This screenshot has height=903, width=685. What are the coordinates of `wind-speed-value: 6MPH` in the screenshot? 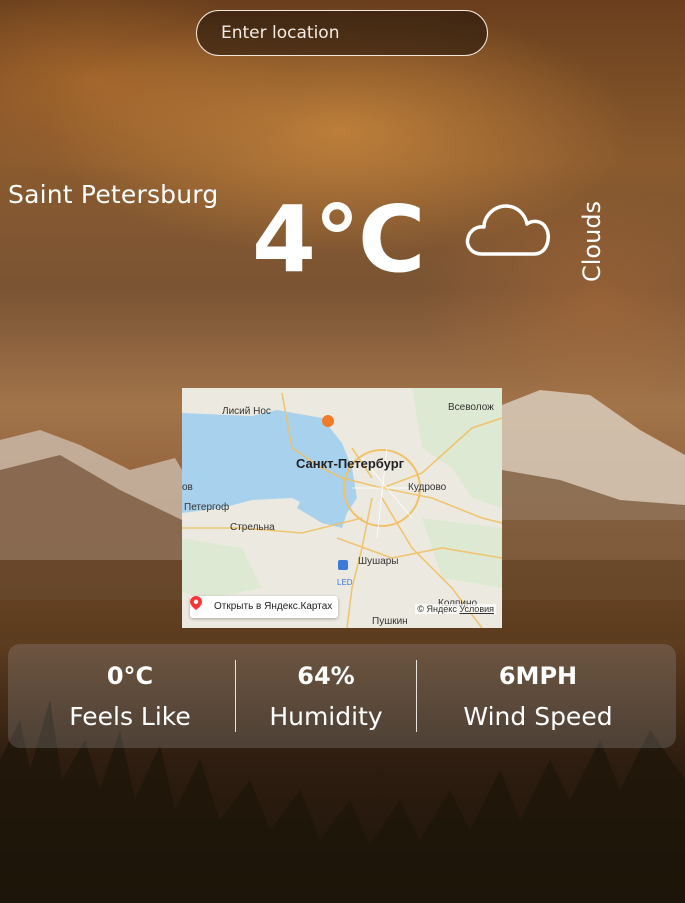 It's located at (538, 676).